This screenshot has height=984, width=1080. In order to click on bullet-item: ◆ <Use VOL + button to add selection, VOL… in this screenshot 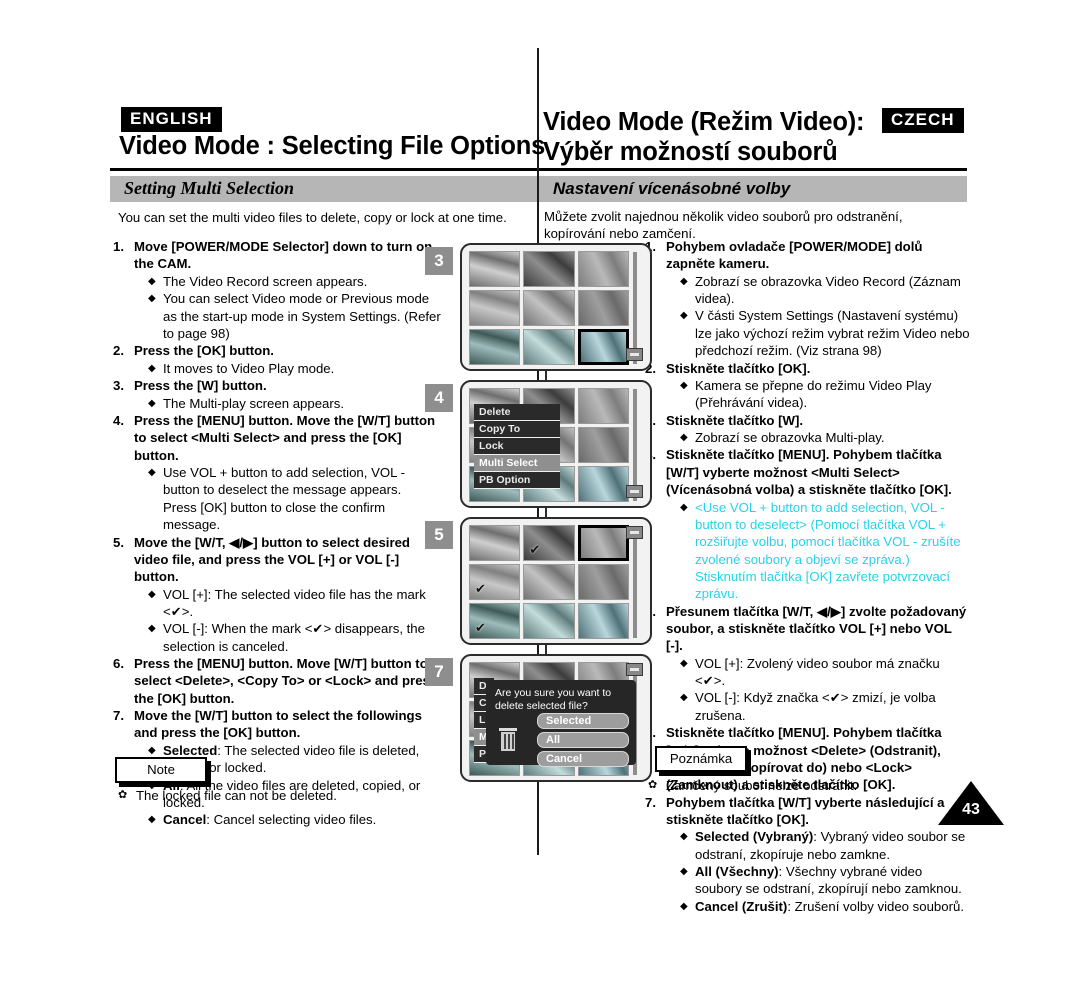, I will do `click(818, 551)`.